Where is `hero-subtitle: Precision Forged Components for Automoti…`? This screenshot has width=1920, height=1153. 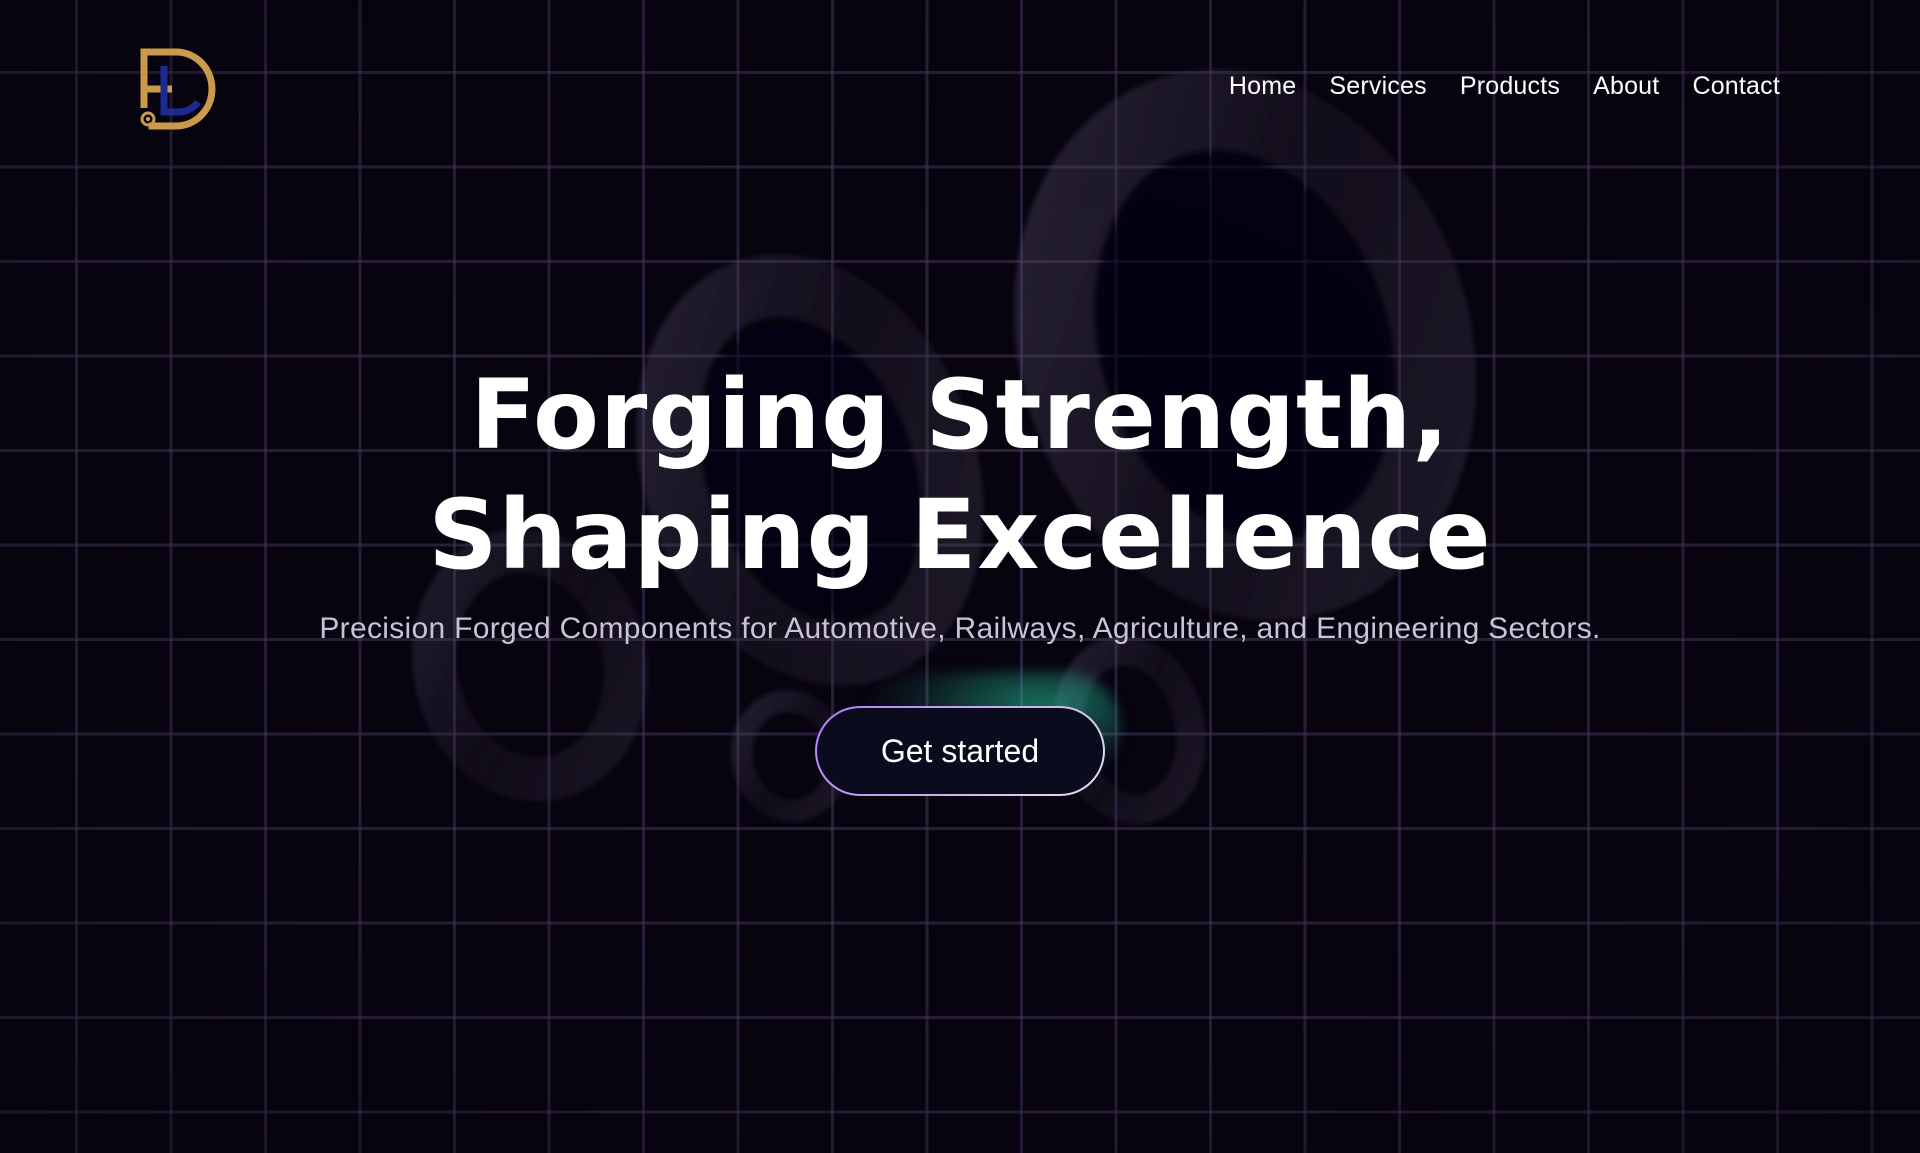 hero-subtitle: Precision Forged Components for Automoti… is located at coordinates (960, 628).